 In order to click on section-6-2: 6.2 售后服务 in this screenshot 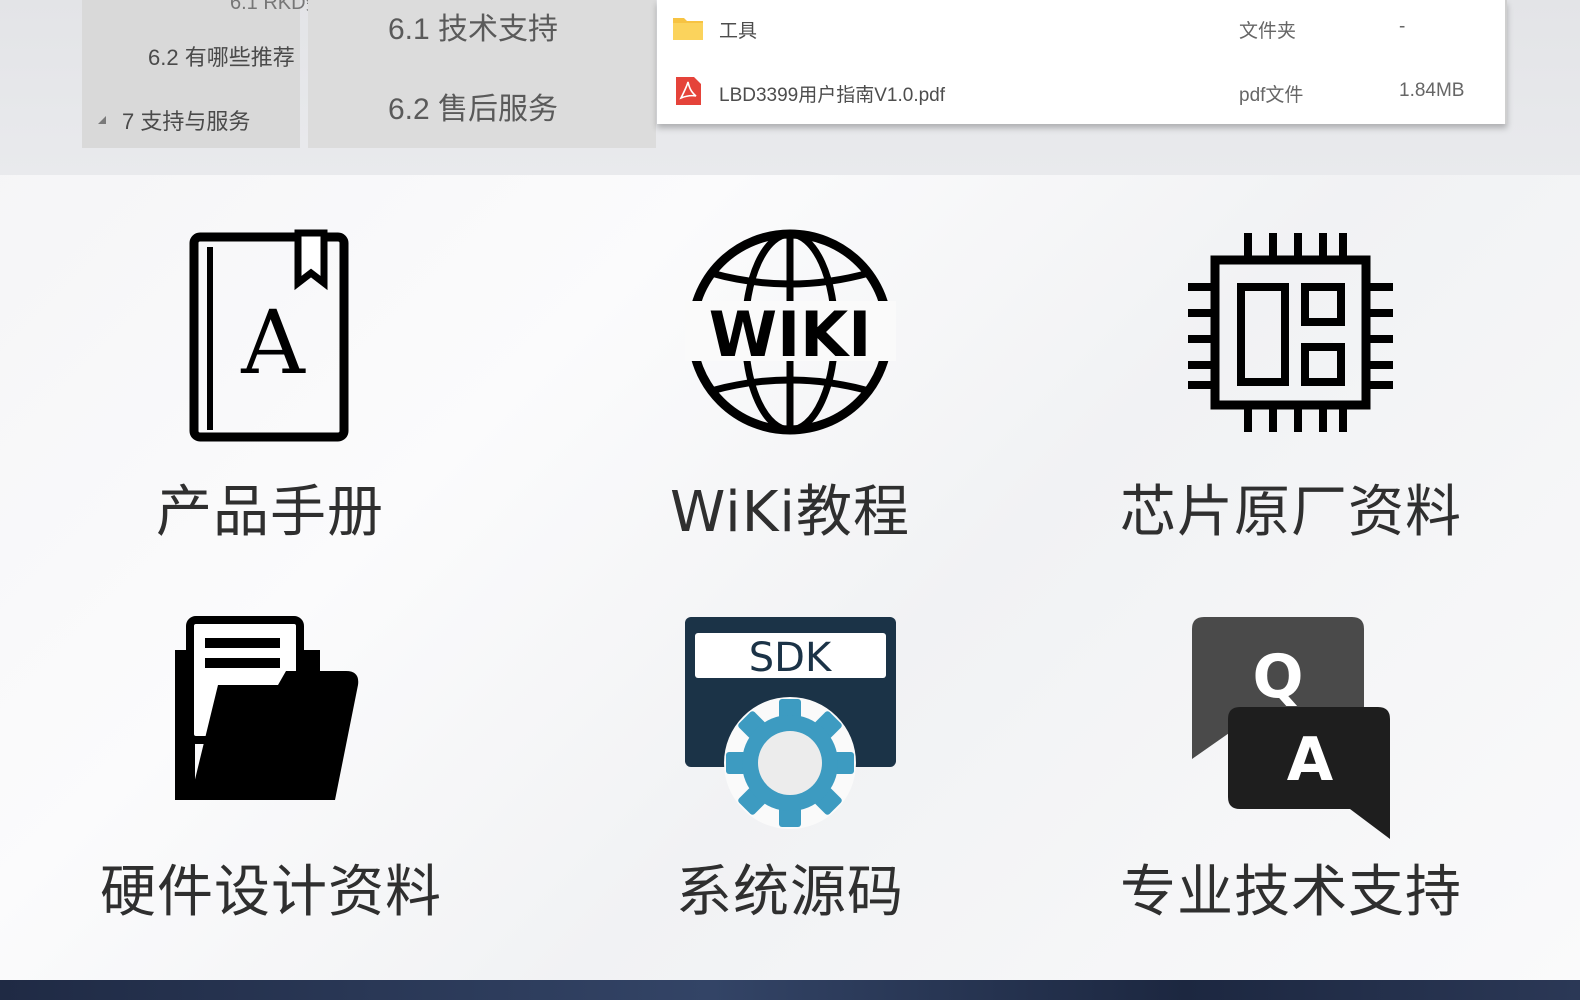, I will do `click(473, 106)`.